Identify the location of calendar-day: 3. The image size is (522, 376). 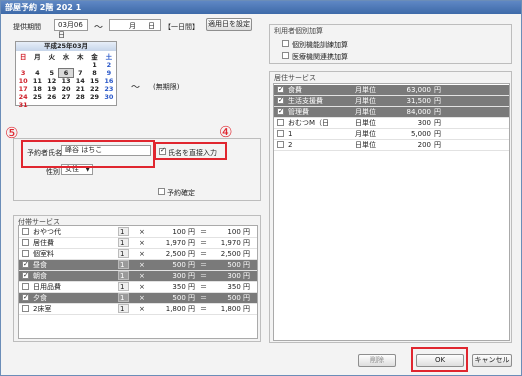
(23, 73).